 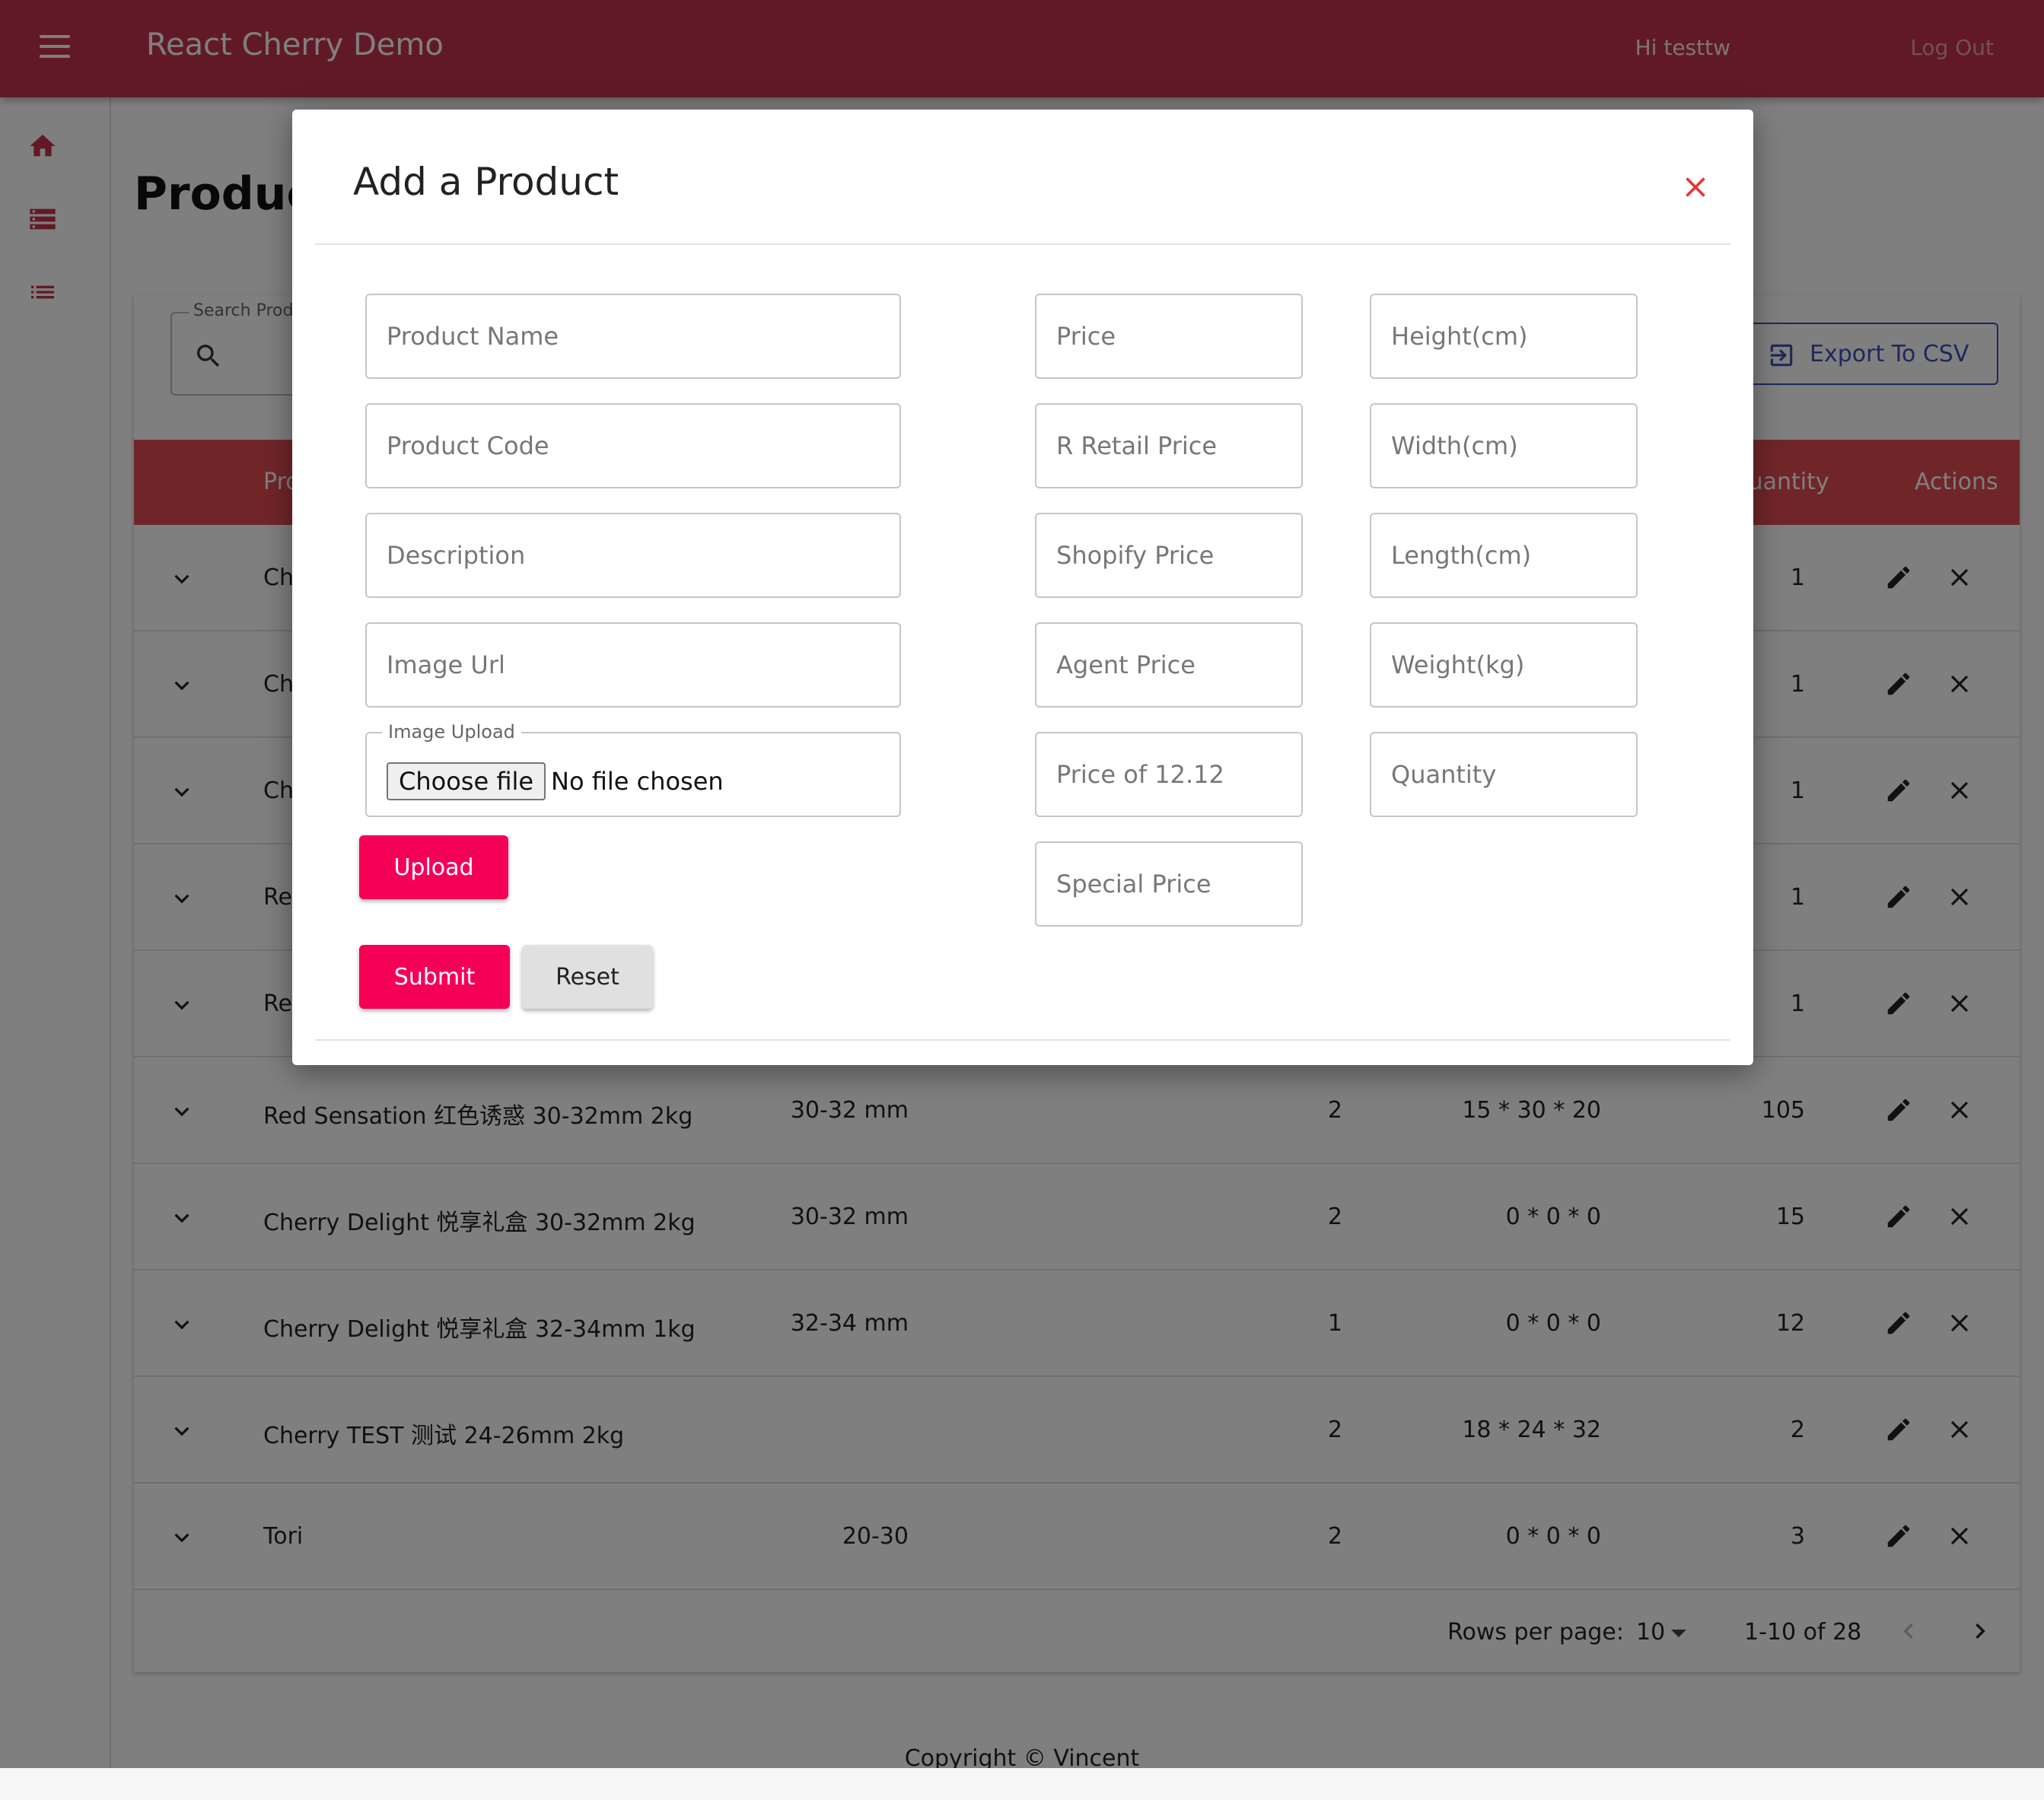 I want to click on image-upload-field: Image Upload Choose file No file chosen, so click(x=633, y=769).